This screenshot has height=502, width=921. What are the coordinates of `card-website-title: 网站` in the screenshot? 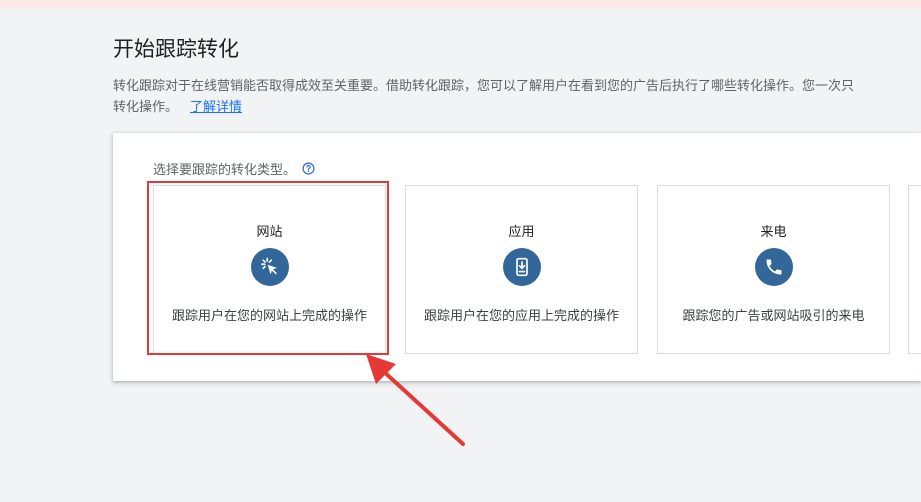 It's located at (269, 232).